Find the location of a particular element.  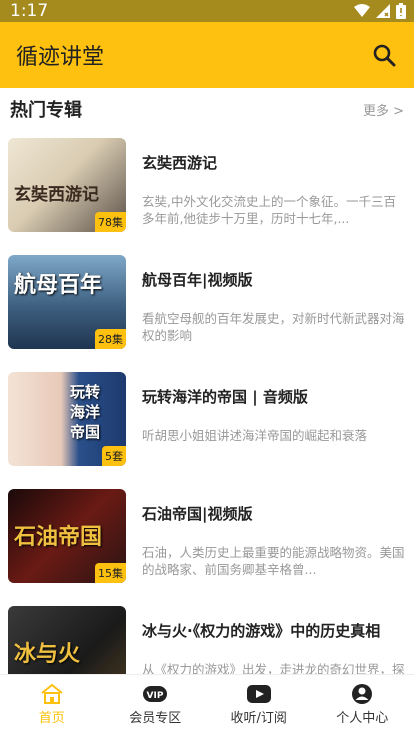

tab-label: 首页 is located at coordinates (51, 718).